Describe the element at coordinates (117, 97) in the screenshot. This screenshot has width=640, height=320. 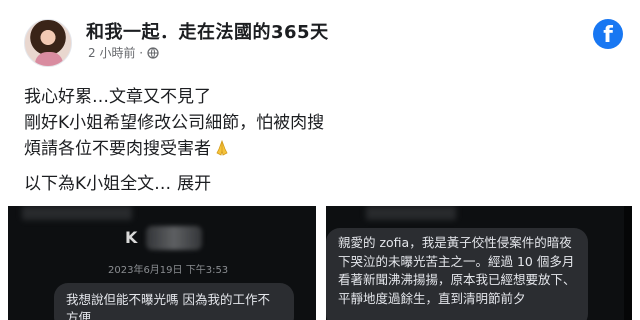
I see `post-line-1: 我心好累…文章又不見了` at that location.